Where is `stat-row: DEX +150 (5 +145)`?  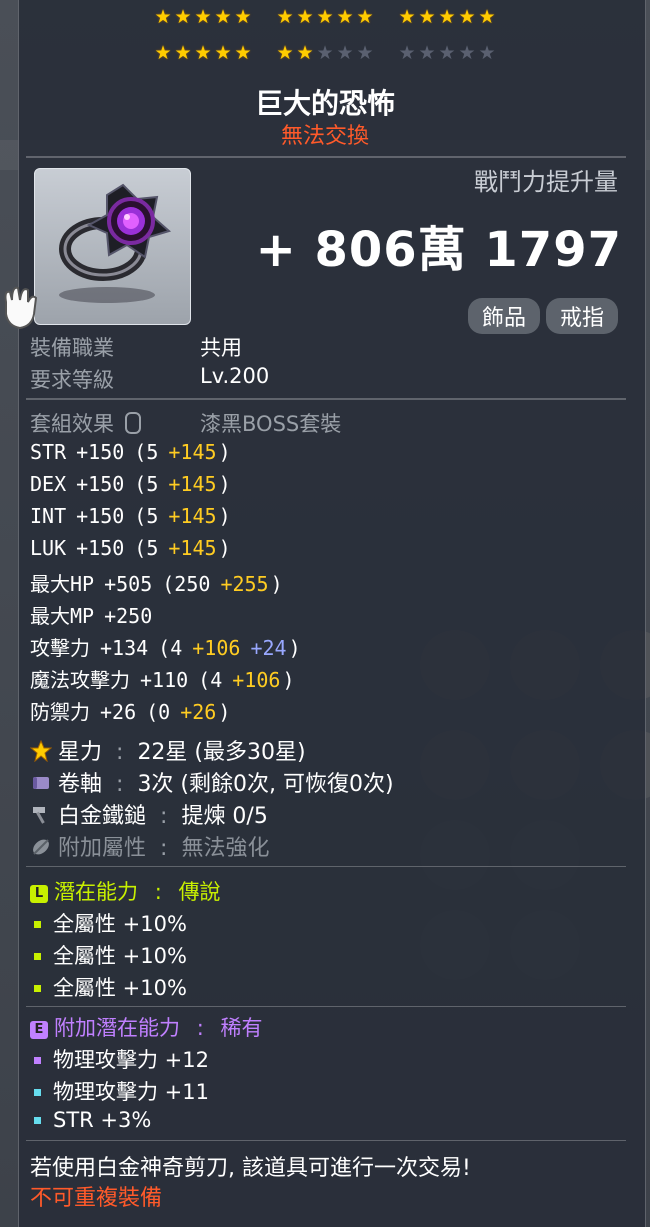
stat-row: DEX +150 (5 +145) is located at coordinates (130, 484).